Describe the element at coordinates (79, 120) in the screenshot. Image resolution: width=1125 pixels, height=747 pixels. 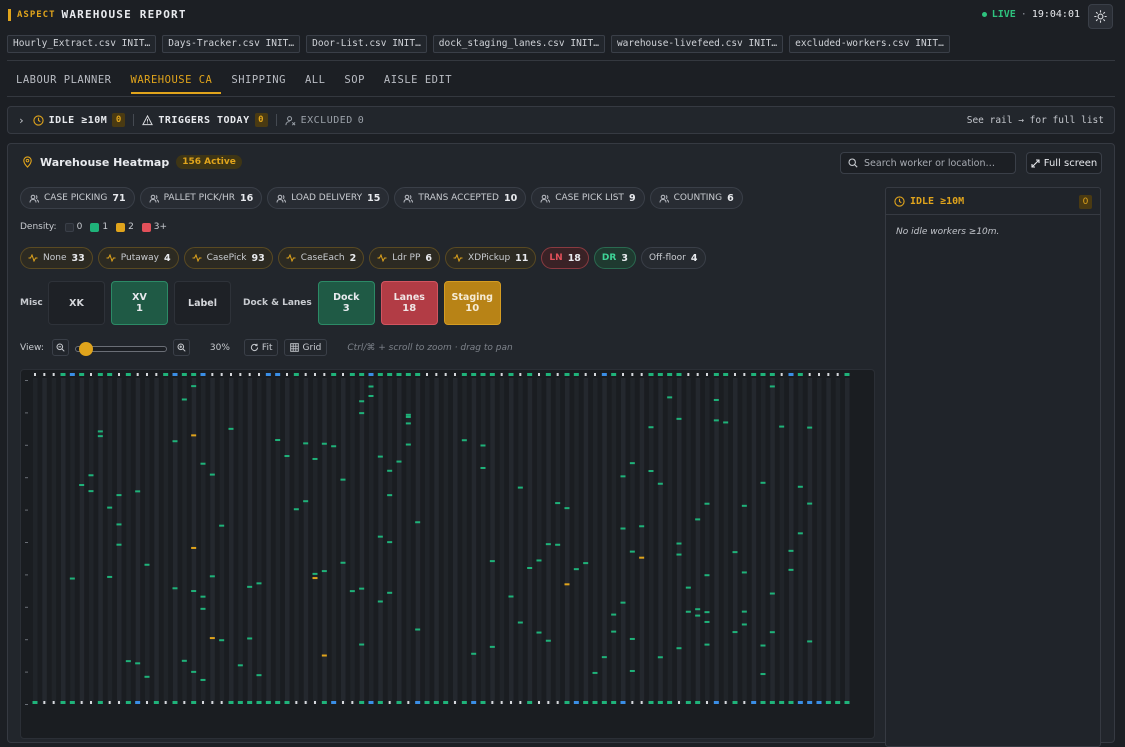
I see `idle-alert: IDLE ≥10M 0` at that location.